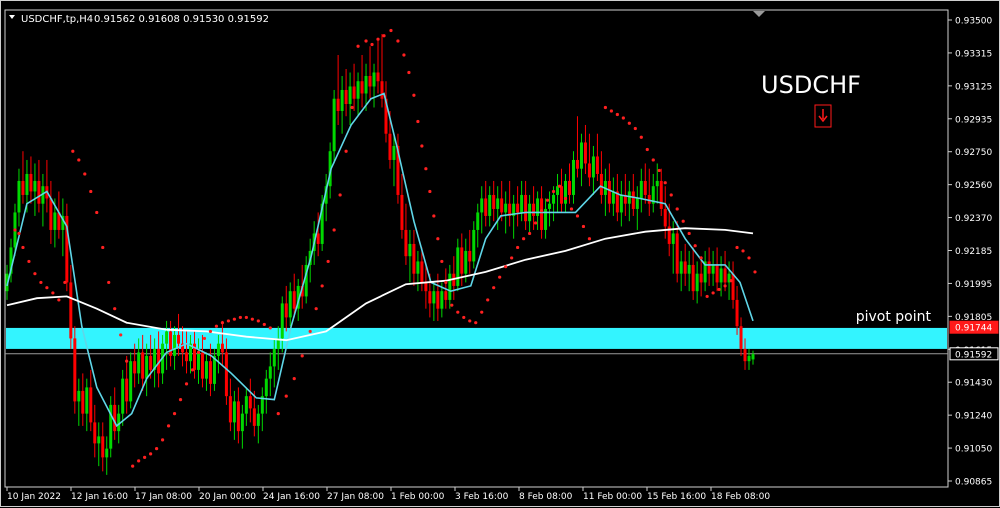 Image resolution: width=1000 pixels, height=508 pixels. Describe the element at coordinates (418, 497) in the screenshot. I see `x-tick-label: 1 Feb 00:00` at that location.